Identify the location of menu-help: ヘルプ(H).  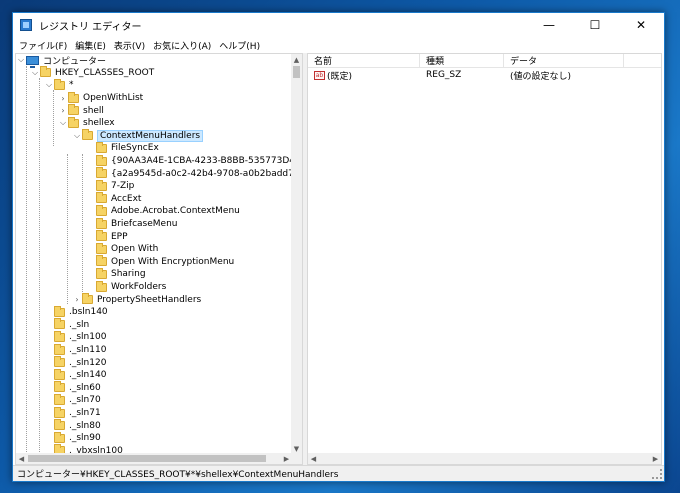
(239, 45).